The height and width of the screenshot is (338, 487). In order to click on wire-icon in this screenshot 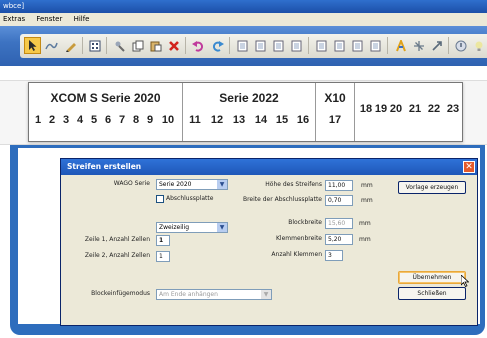, I will do `click(51, 45)`.